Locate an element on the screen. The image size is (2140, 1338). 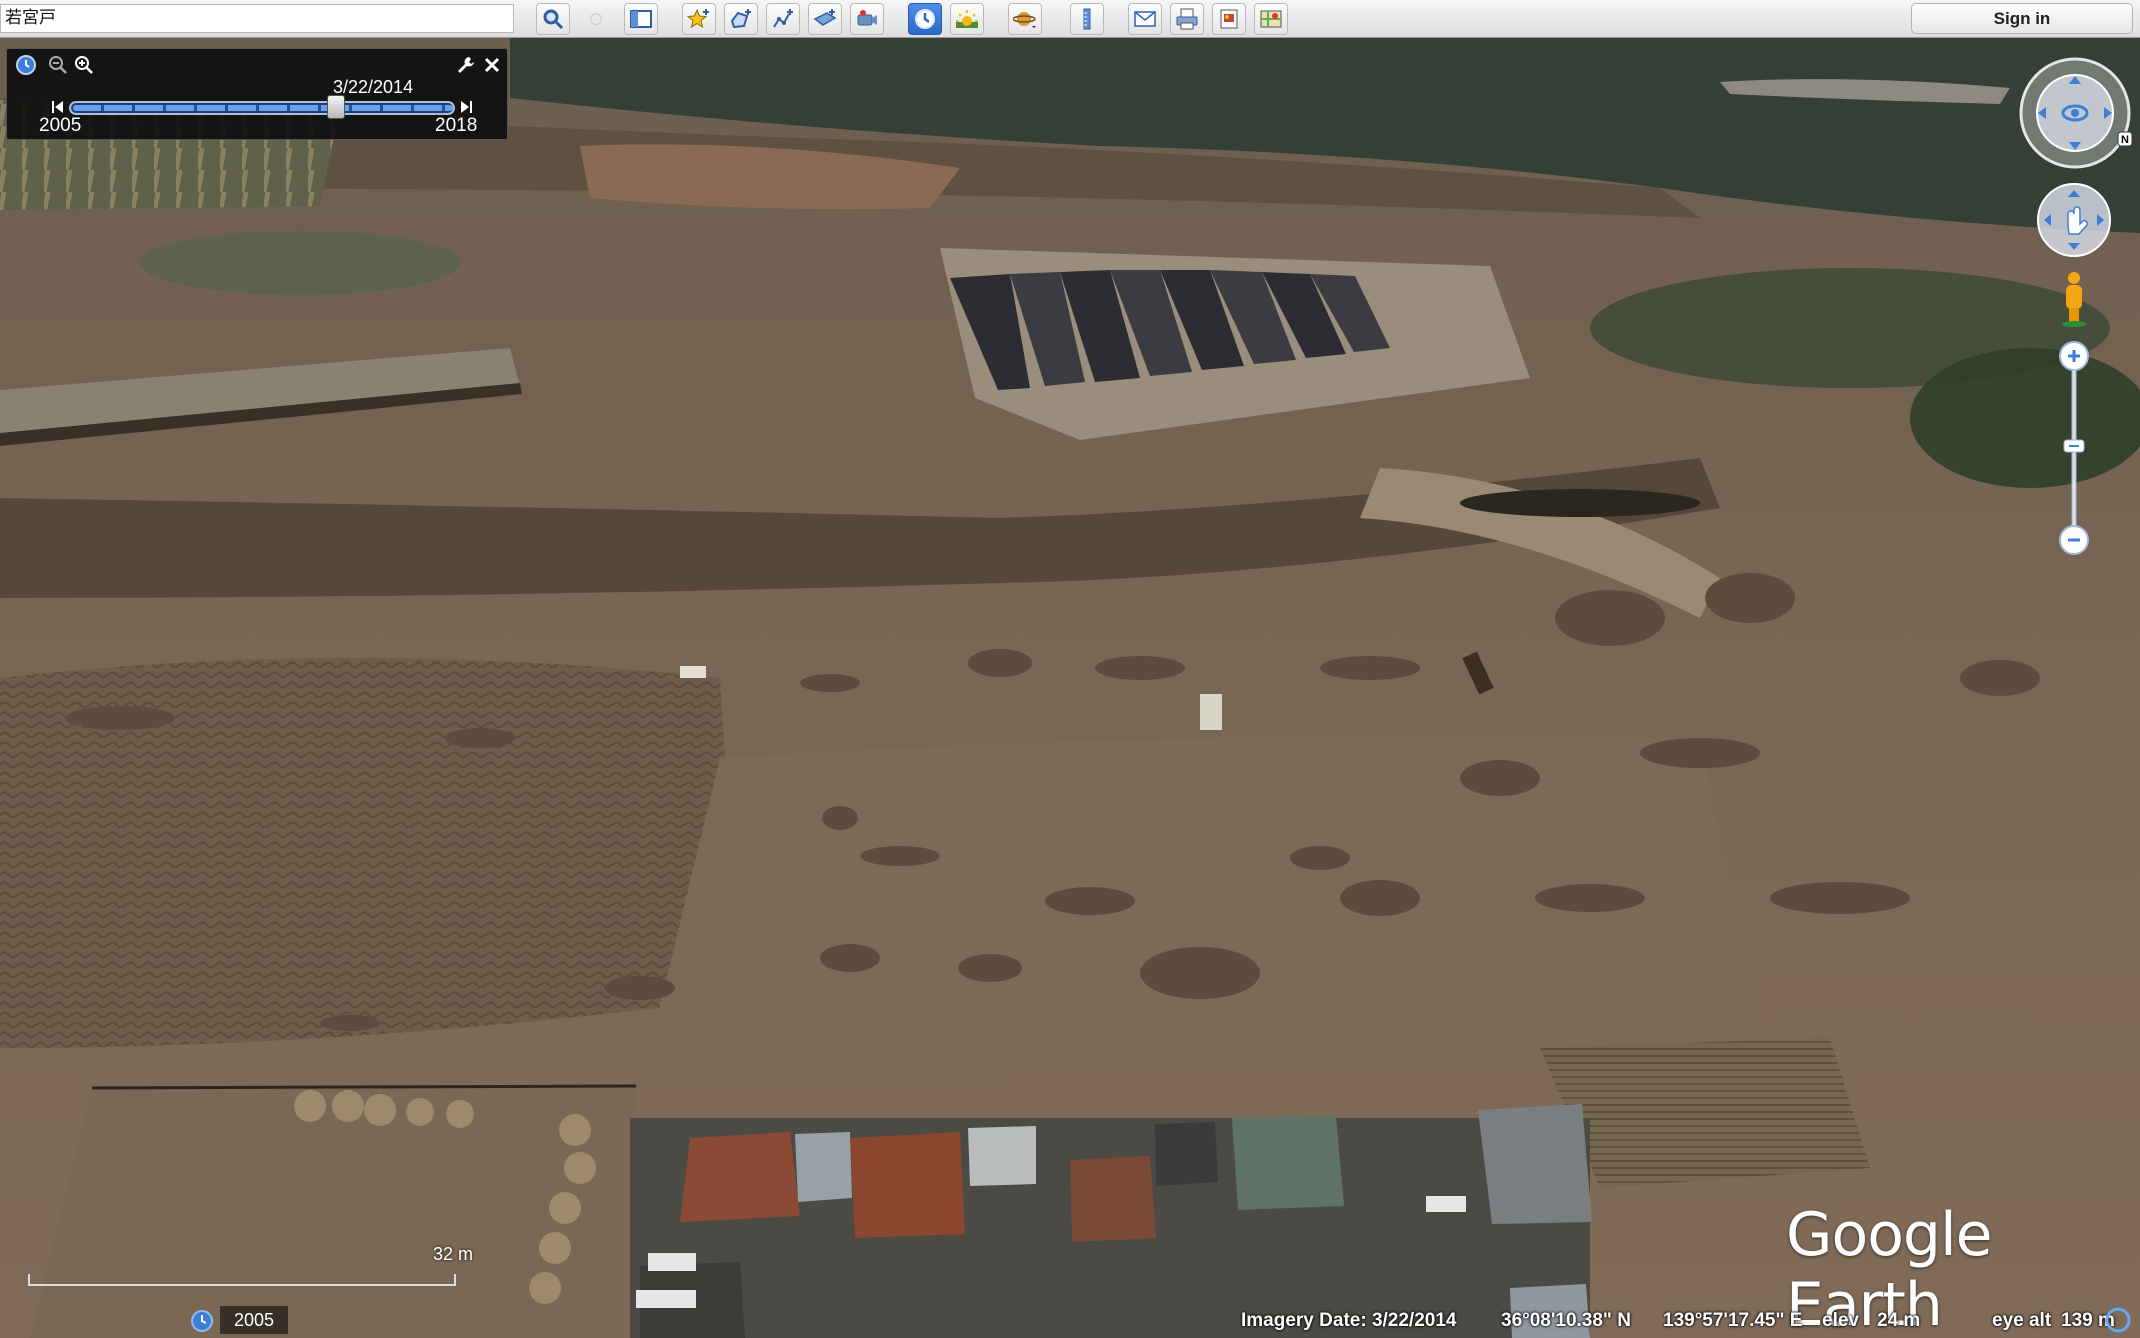
record-tour-button is located at coordinates (867, 19).